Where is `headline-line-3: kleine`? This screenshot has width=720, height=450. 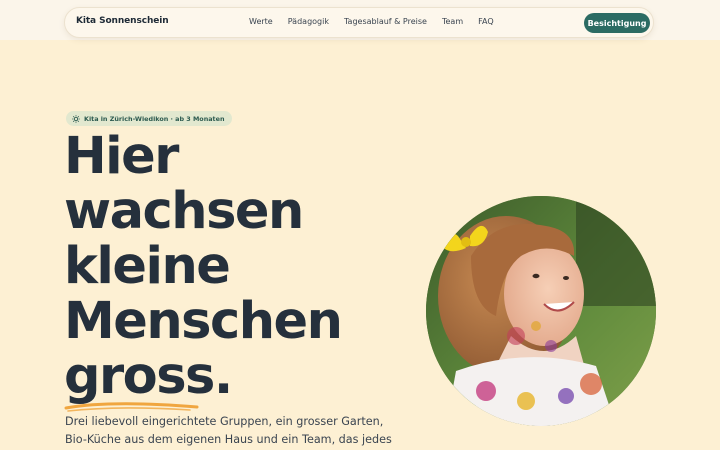
headline-line-3: kleine is located at coordinates (147, 266).